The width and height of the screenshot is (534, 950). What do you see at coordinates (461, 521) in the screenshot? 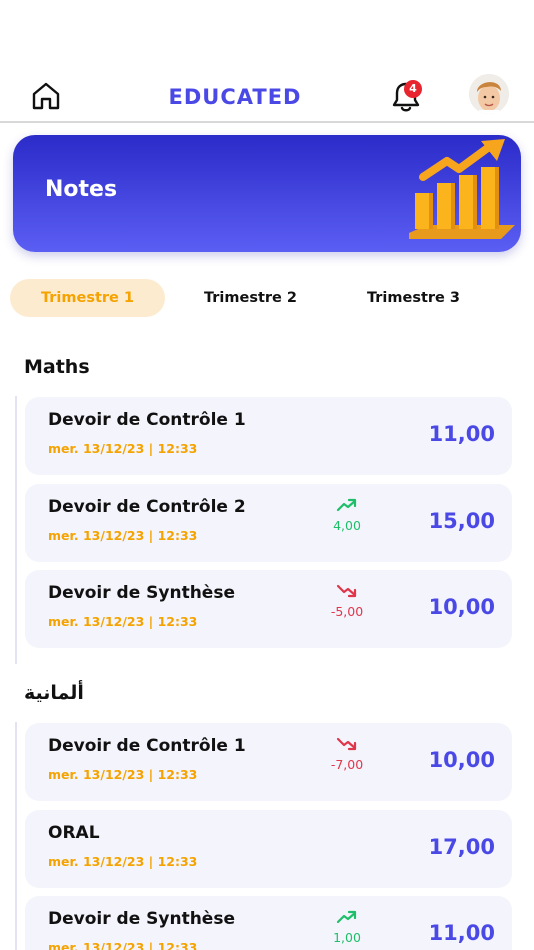
I see `grade-value: 15,00` at bounding box center [461, 521].